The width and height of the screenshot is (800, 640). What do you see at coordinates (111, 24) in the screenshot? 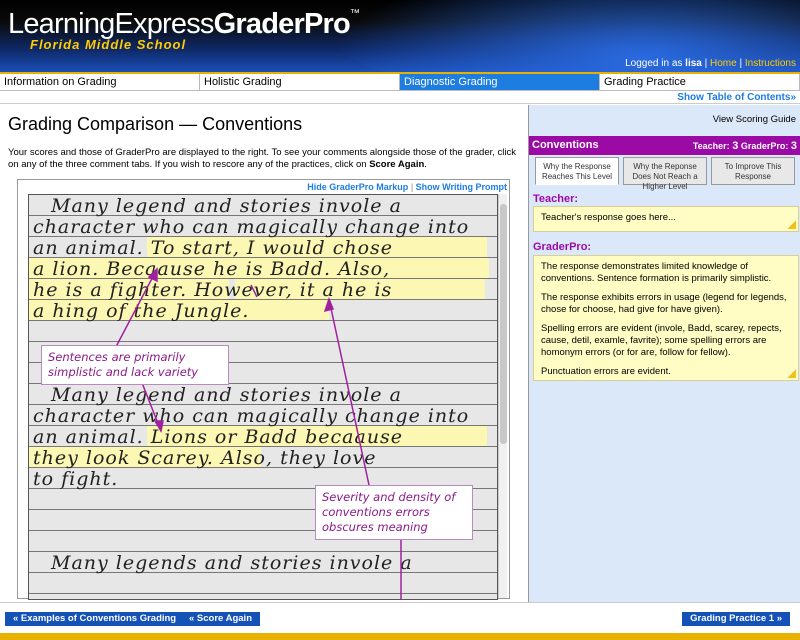
I see `logo-main: LearningExpress` at bounding box center [111, 24].